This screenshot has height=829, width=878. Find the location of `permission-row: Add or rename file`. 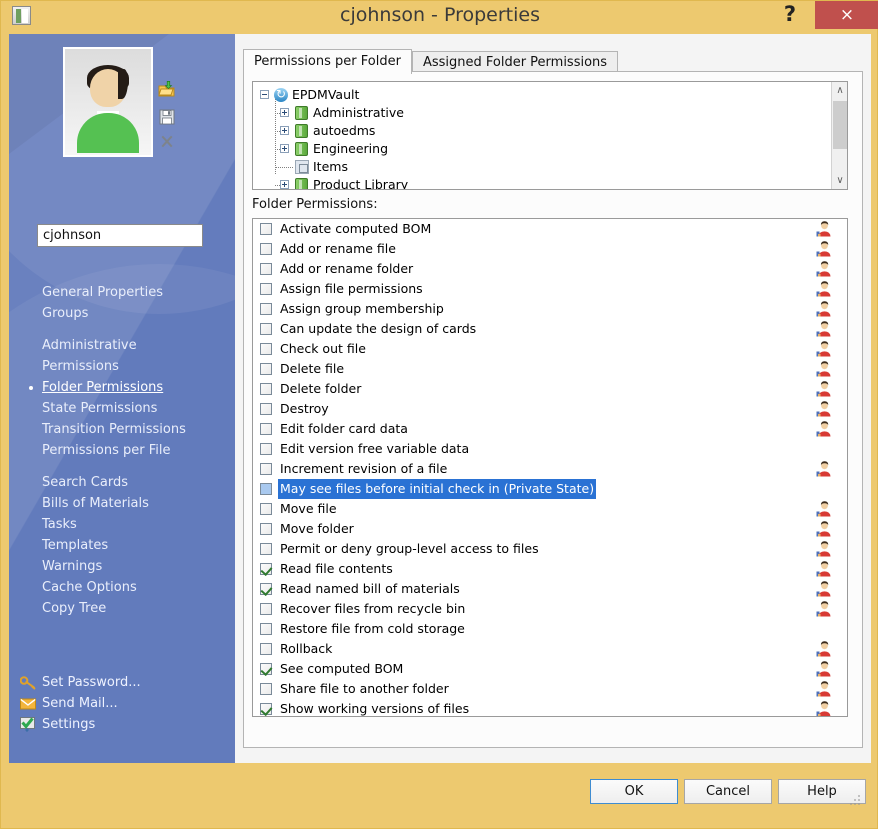

permission-row: Add or rename file is located at coordinates (550, 249).